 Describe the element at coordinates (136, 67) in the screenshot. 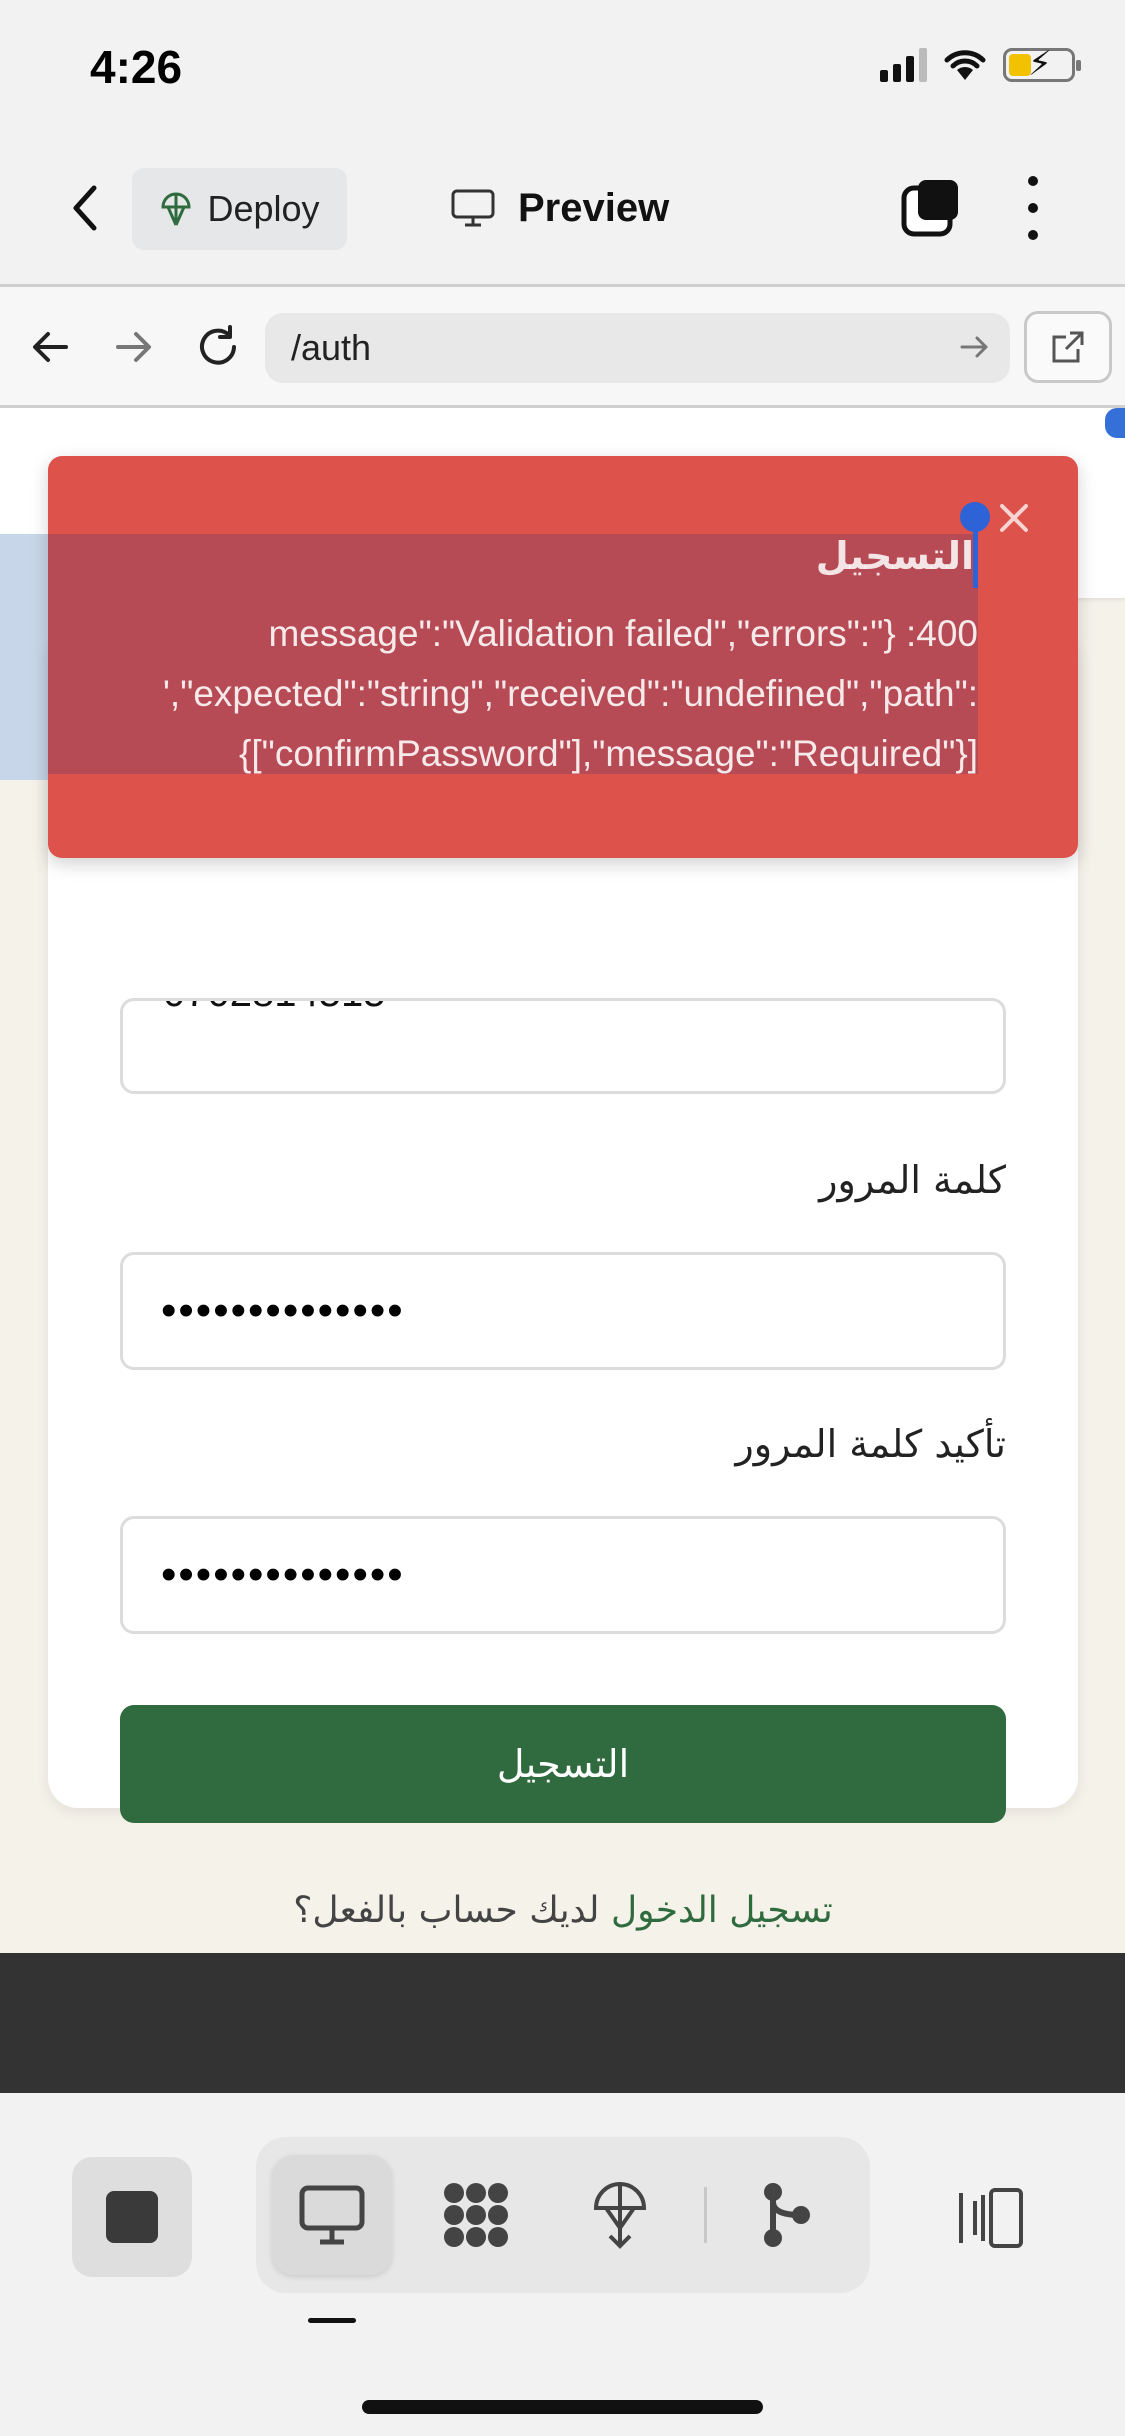

I see `status-time: 4:26` at that location.